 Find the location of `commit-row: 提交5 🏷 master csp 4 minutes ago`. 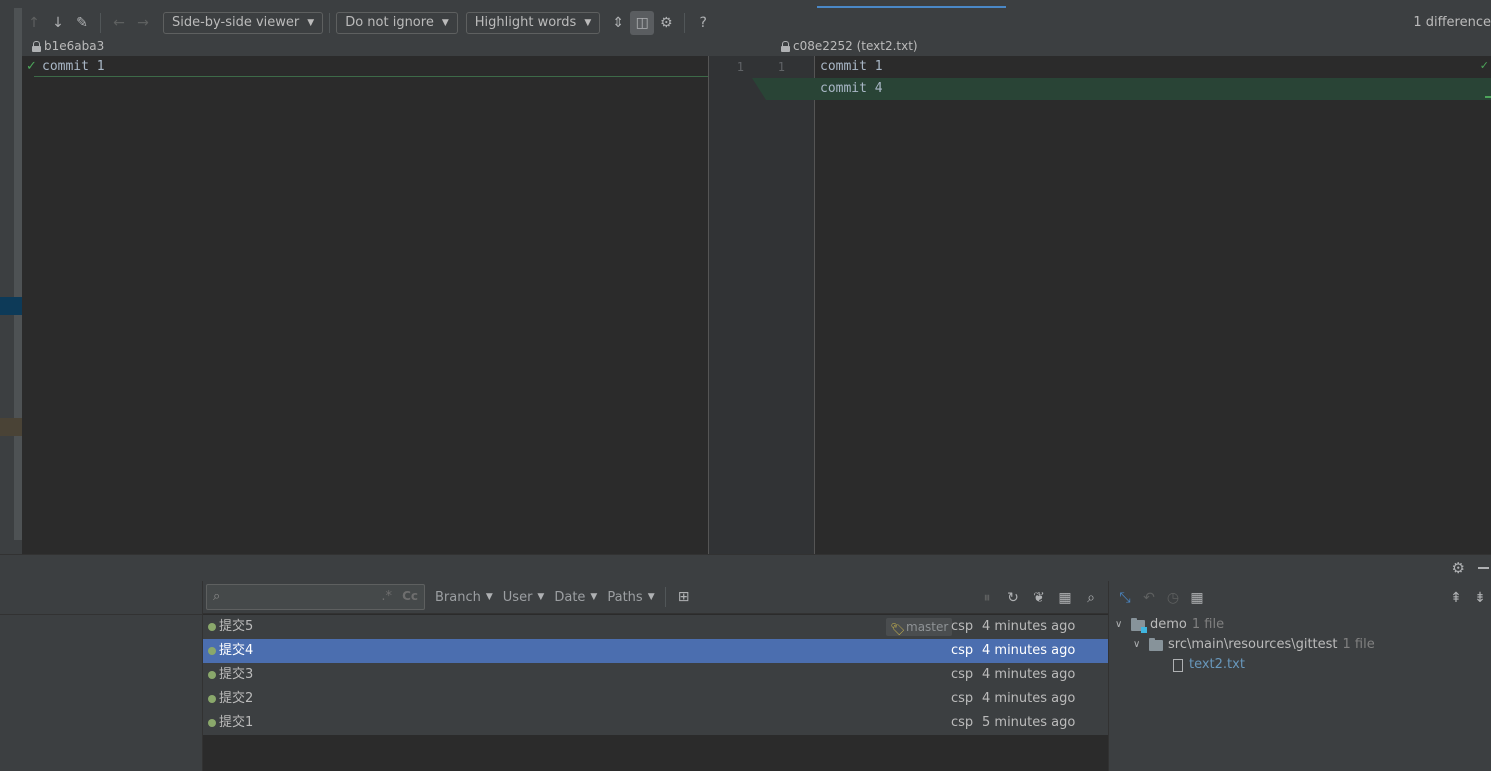

commit-row: 提交5 🏷 master csp 4 minutes ago is located at coordinates (655, 627).